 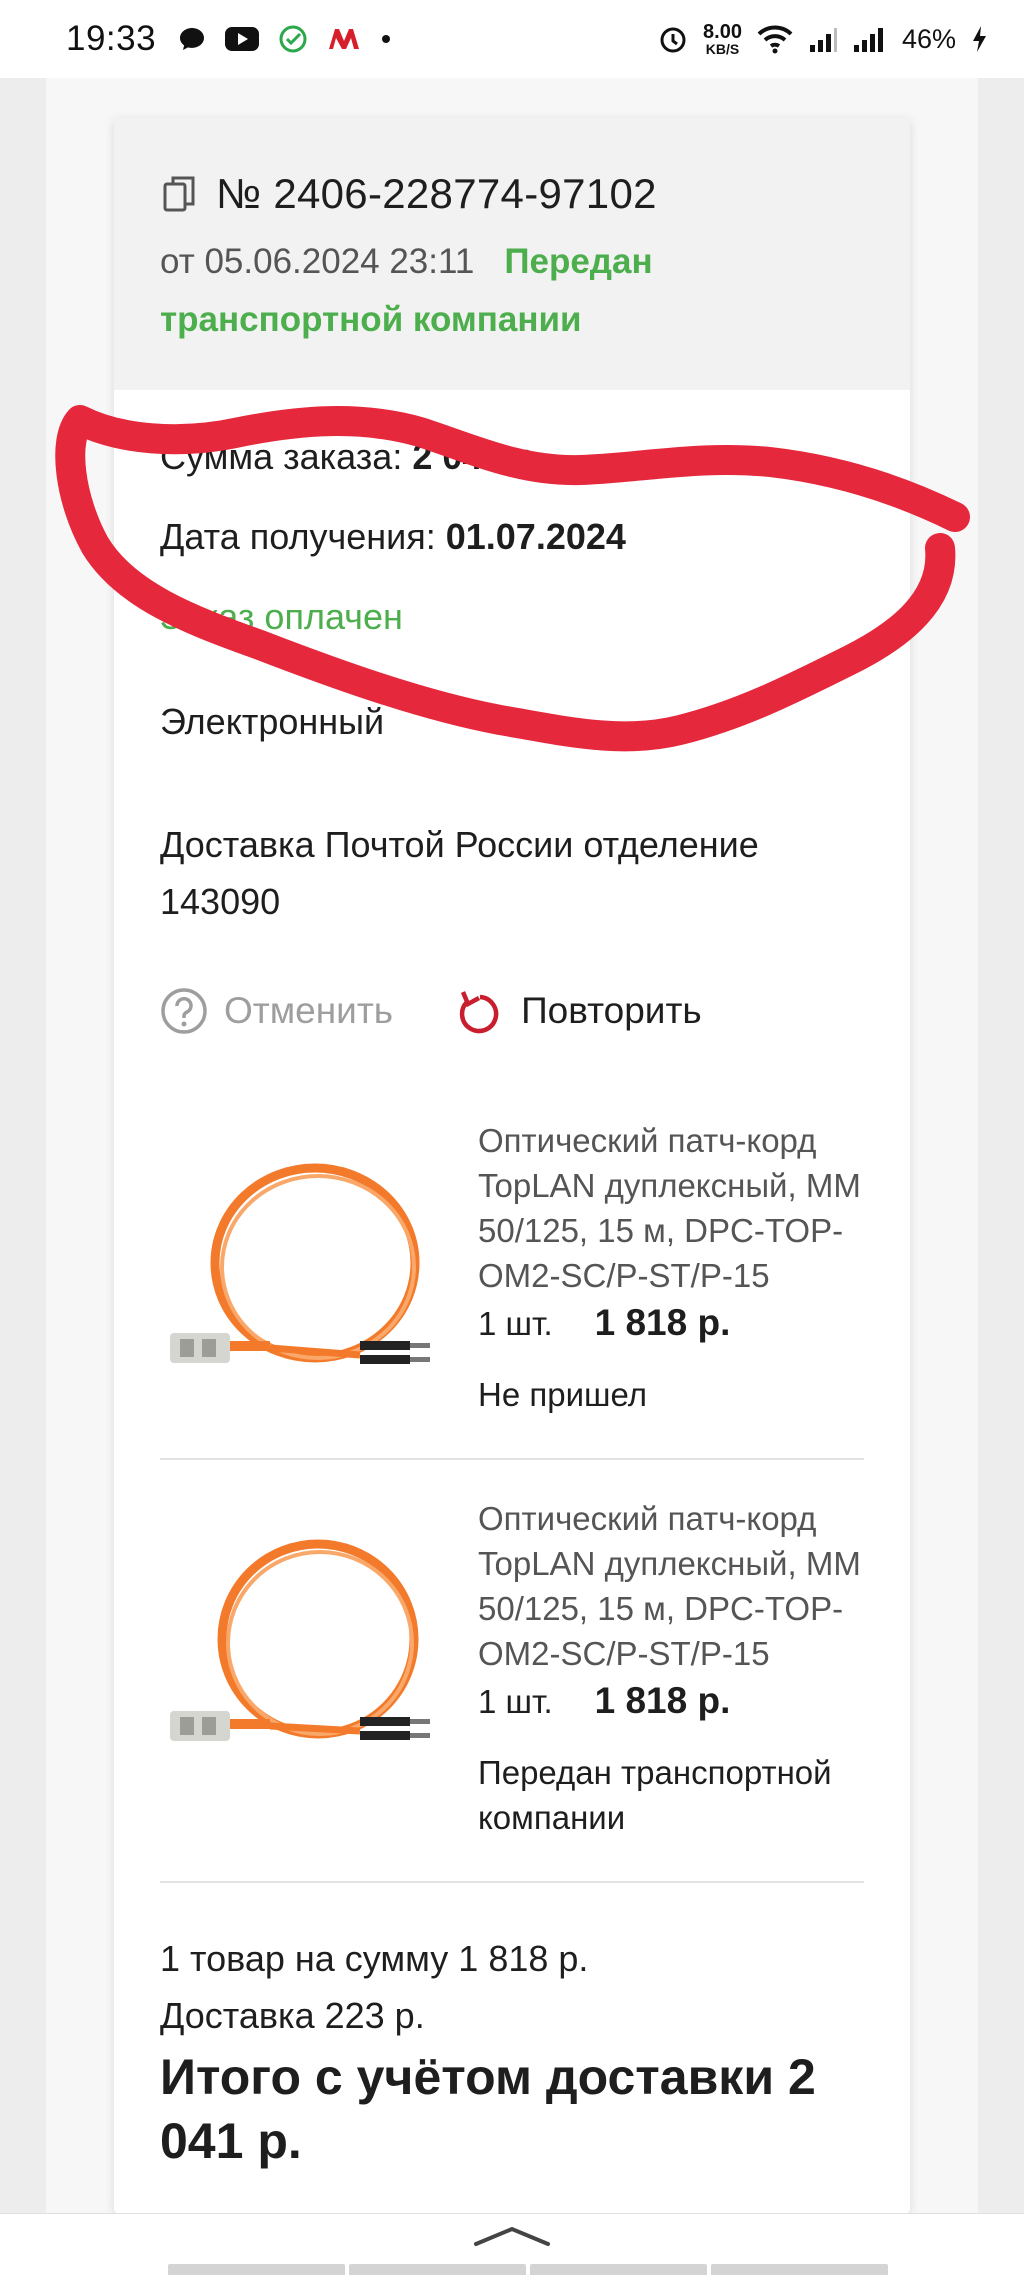 What do you see at coordinates (823, 40) in the screenshot?
I see `signal-1-icon` at bounding box center [823, 40].